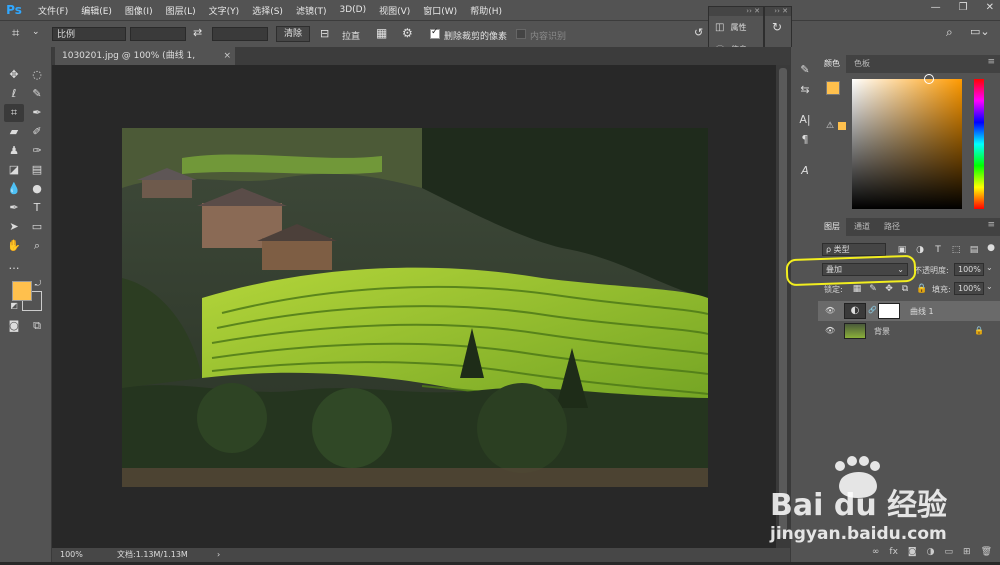  I want to click on menu-help: 帮助(H), so click(486, 10).